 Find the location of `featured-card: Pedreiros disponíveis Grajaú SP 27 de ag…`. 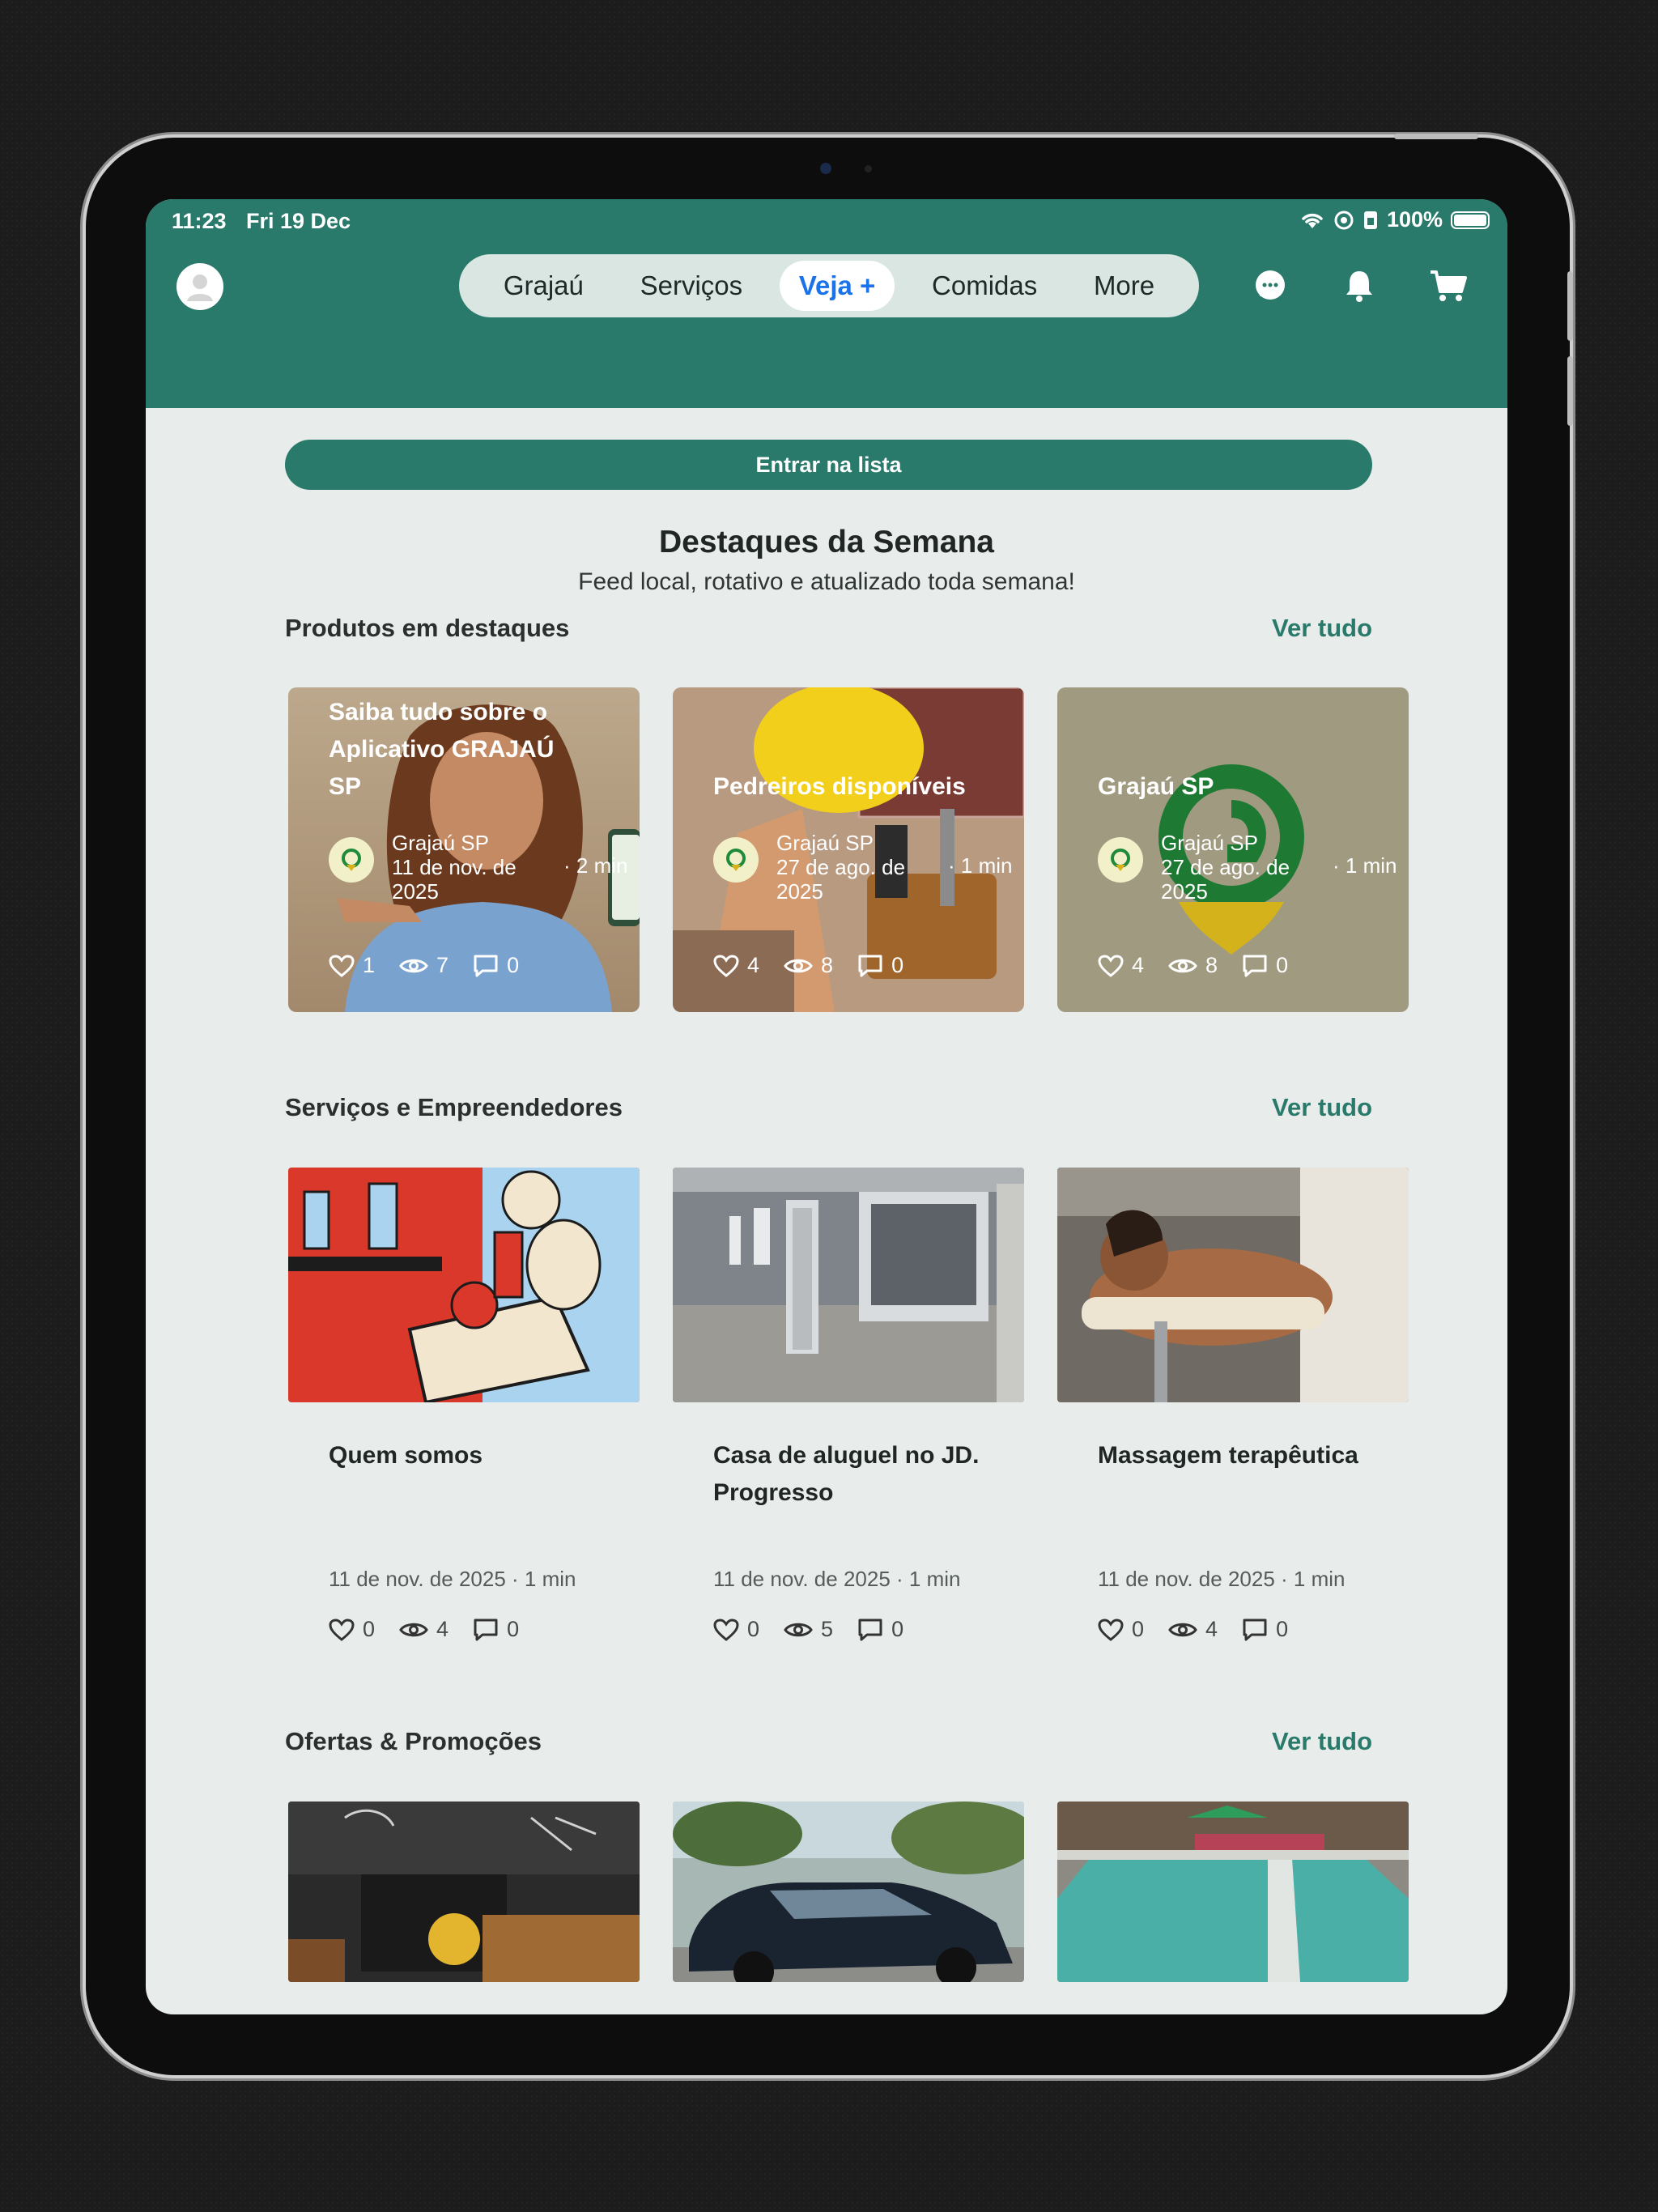

featured-card: Pedreiros disponíveis Grajaú SP 27 de ag… is located at coordinates (848, 850).